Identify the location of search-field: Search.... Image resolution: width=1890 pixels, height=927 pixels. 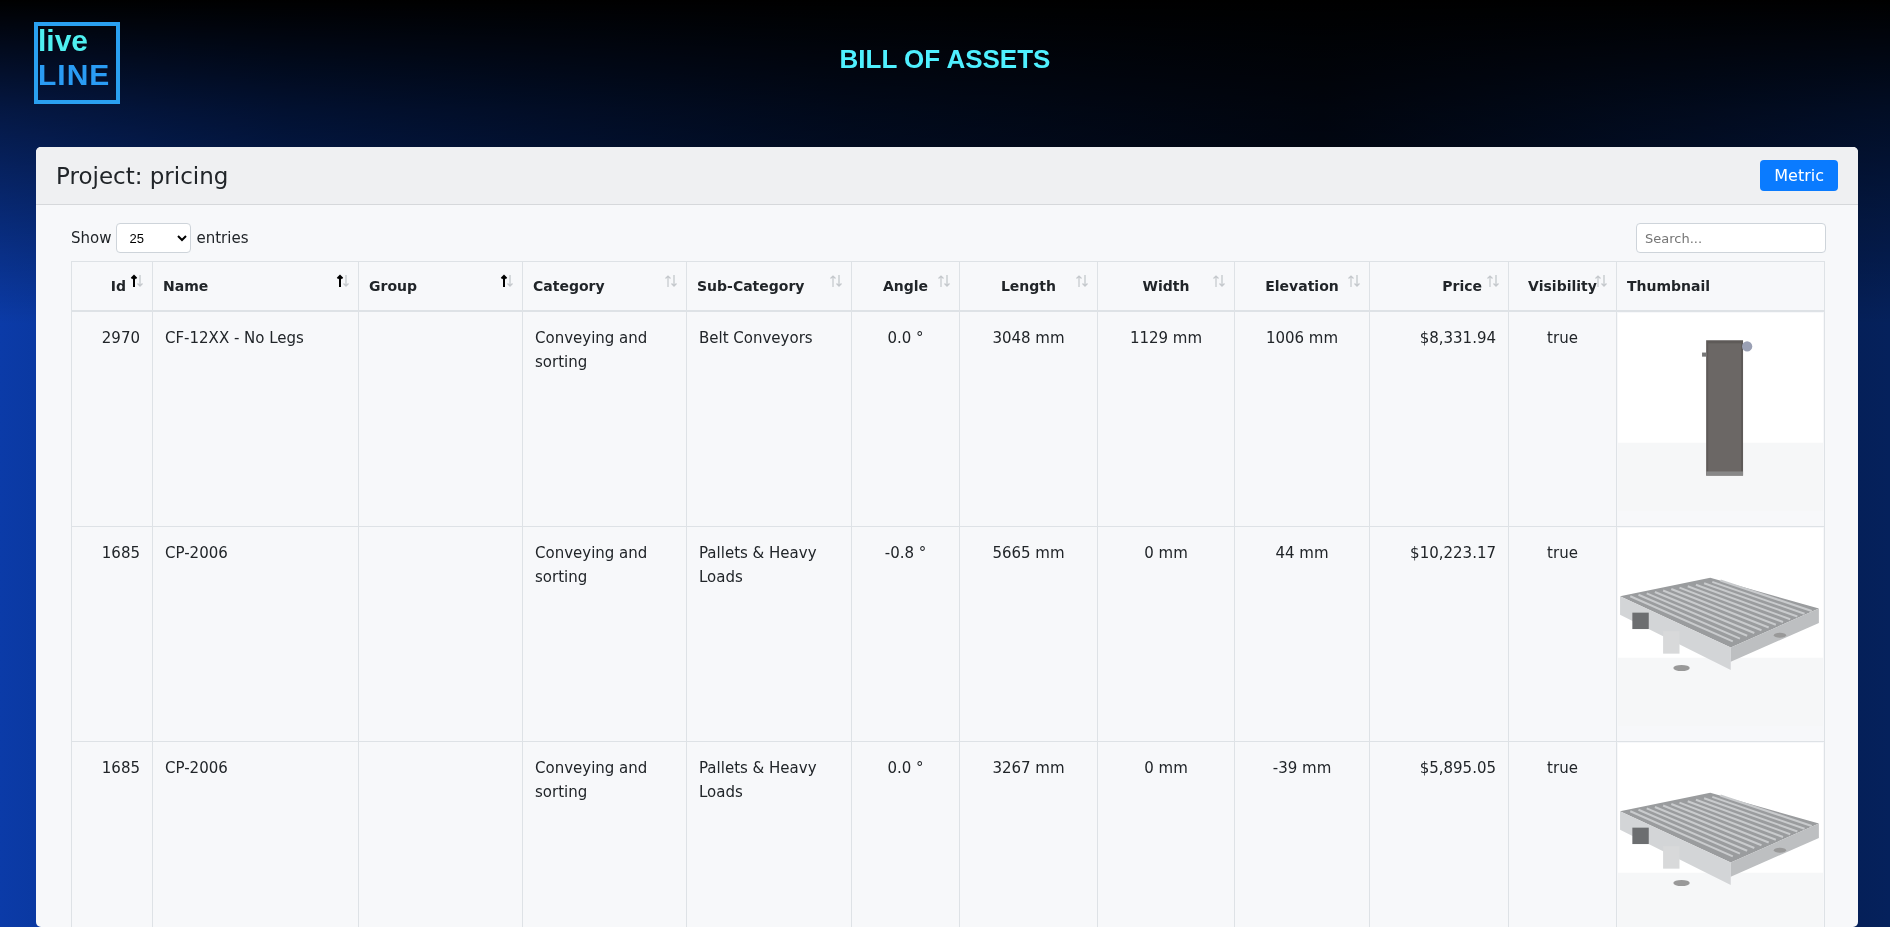
(1731, 238).